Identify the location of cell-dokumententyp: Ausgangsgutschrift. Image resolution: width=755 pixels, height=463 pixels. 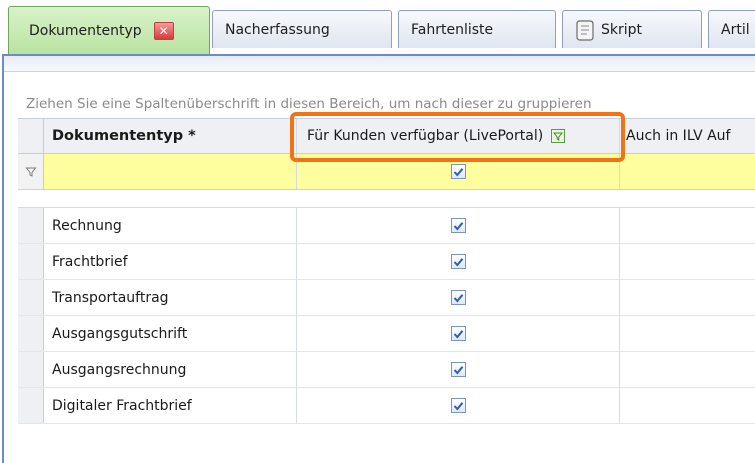
(170, 333).